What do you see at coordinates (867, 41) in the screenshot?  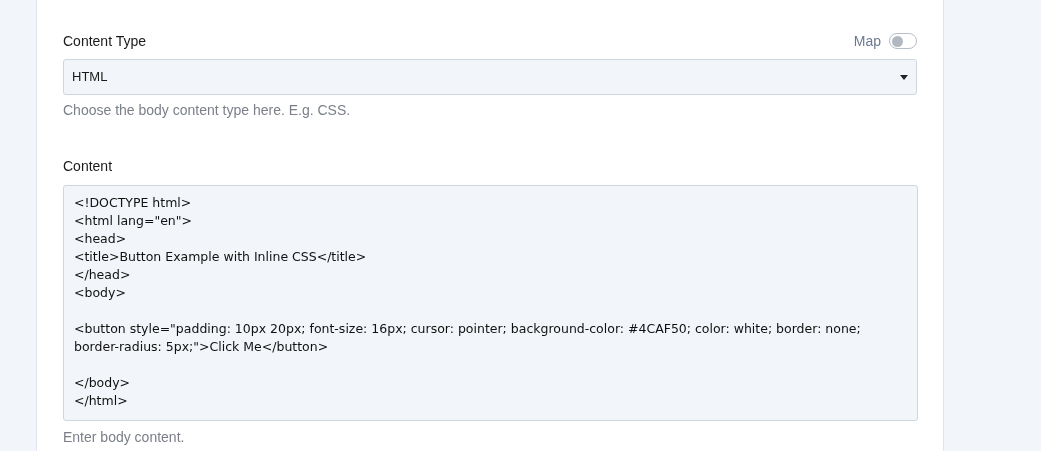 I see `toggle-label: Map` at bounding box center [867, 41].